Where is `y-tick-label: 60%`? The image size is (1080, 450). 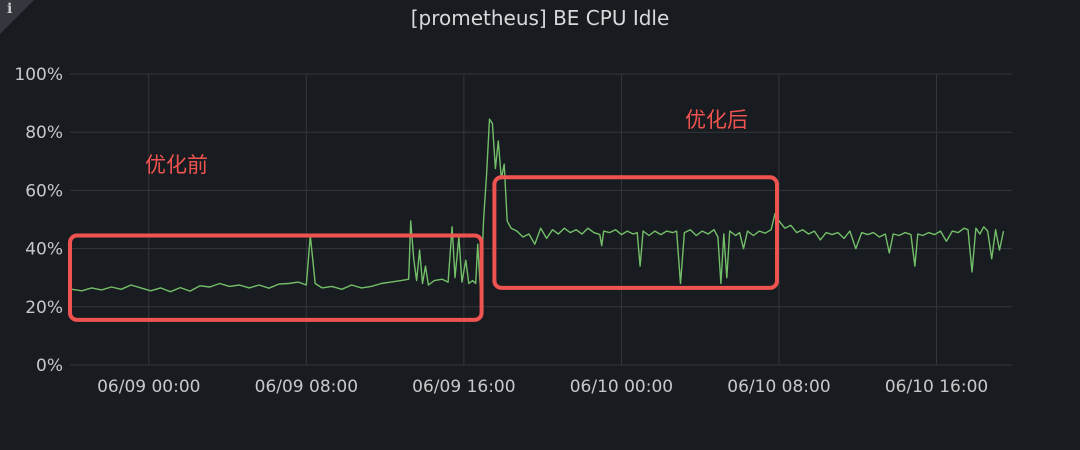
y-tick-label: 60% is located at coordinates (44, 191).